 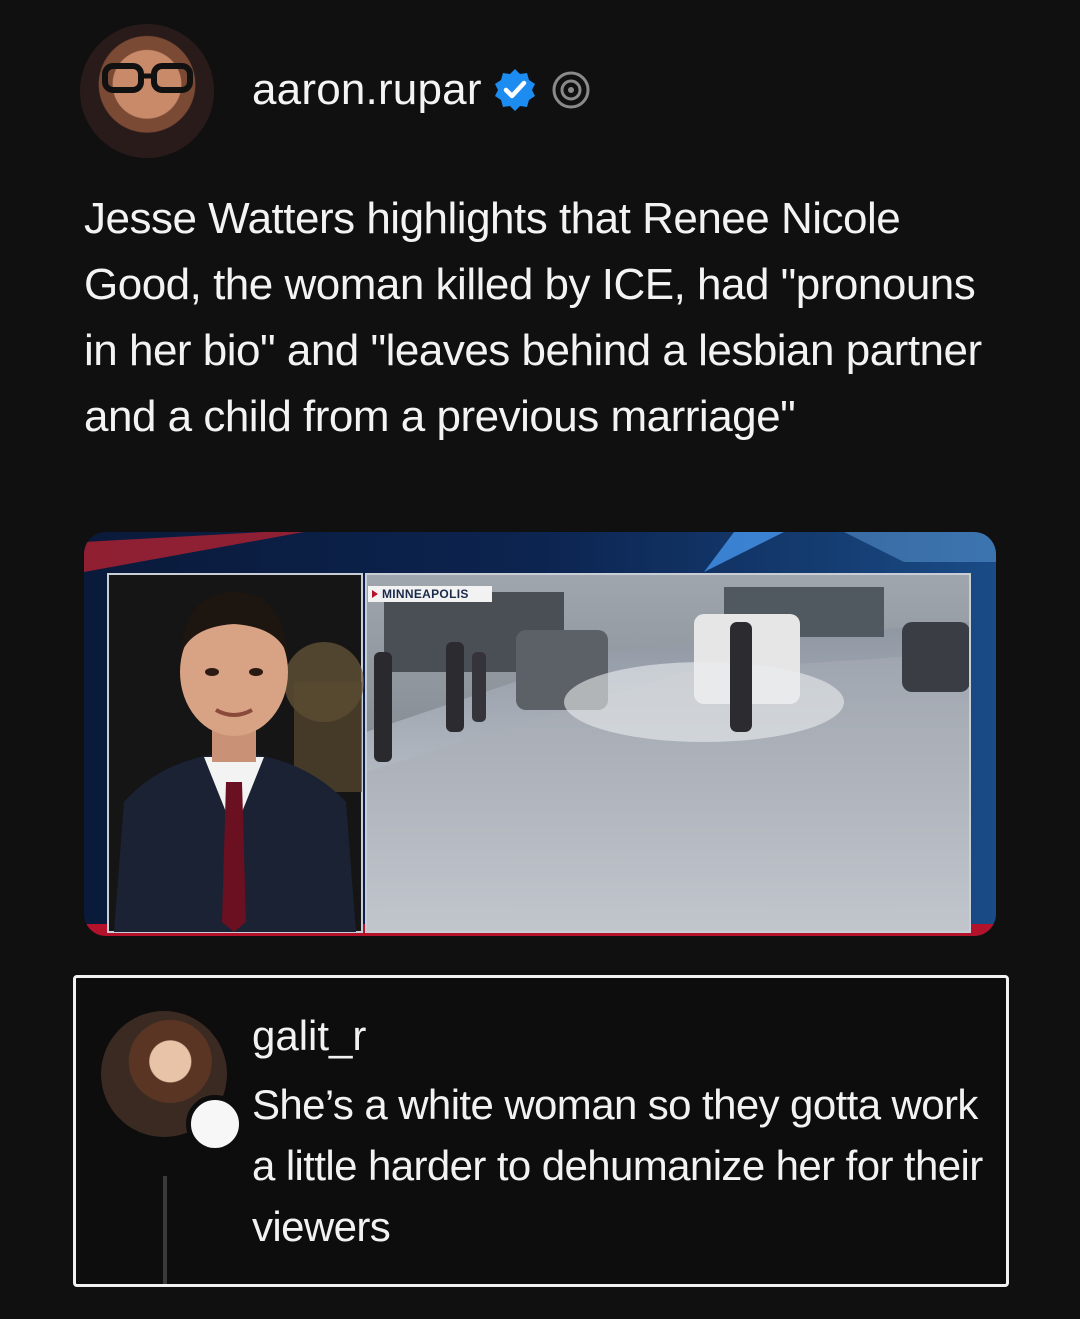 I want to click on author-row: aaron.rupar, so click(x=422, y=90).